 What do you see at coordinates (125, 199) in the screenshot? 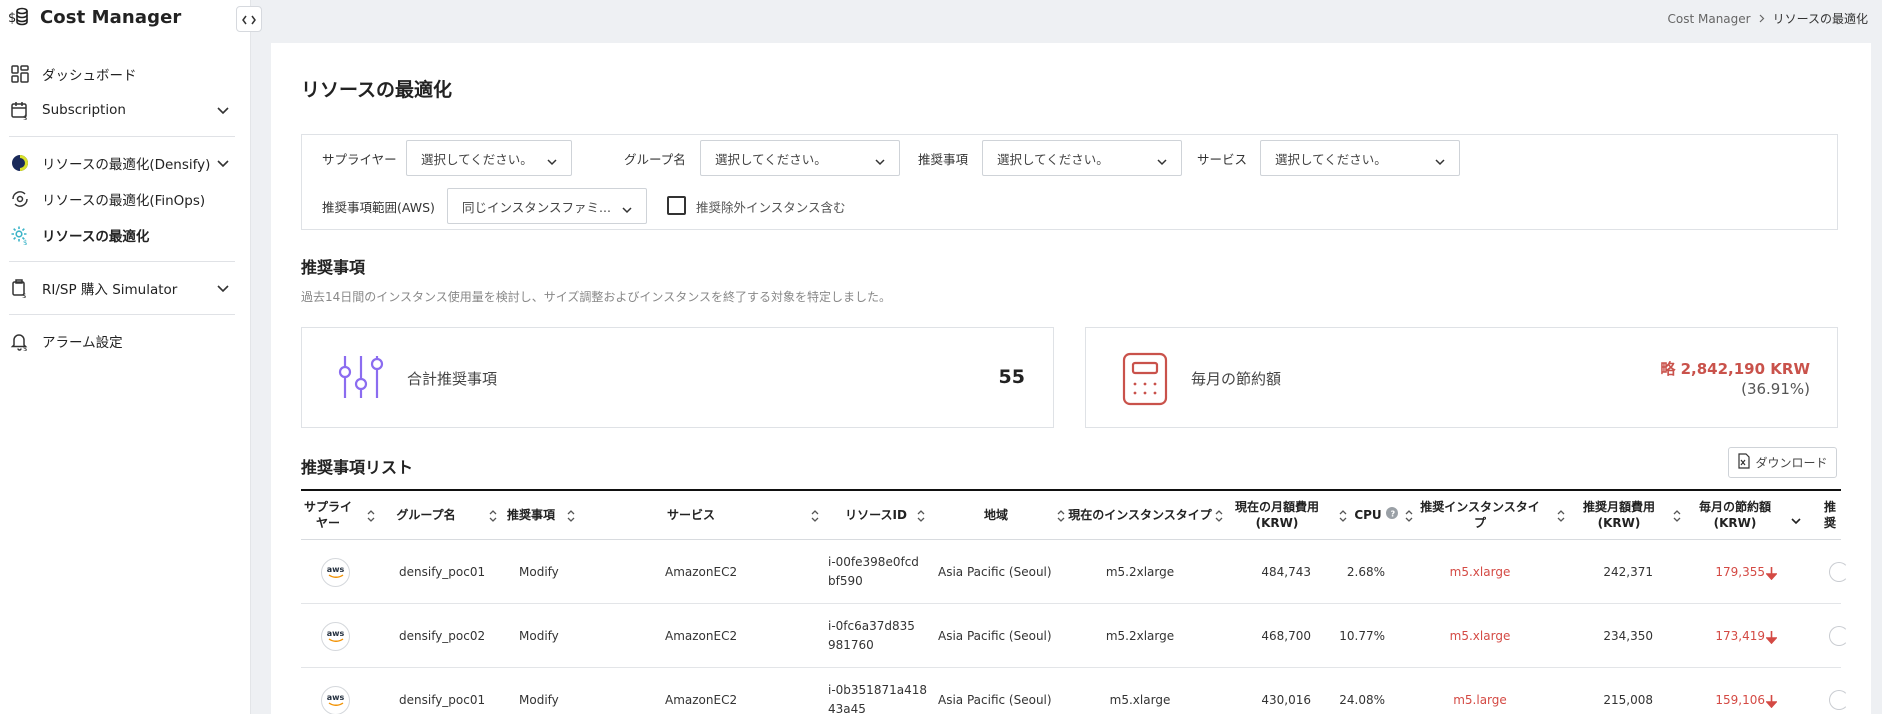
I see `sidebar-item-finops: リソースの最適化(FinOps)` at bounding box center [125, 199].